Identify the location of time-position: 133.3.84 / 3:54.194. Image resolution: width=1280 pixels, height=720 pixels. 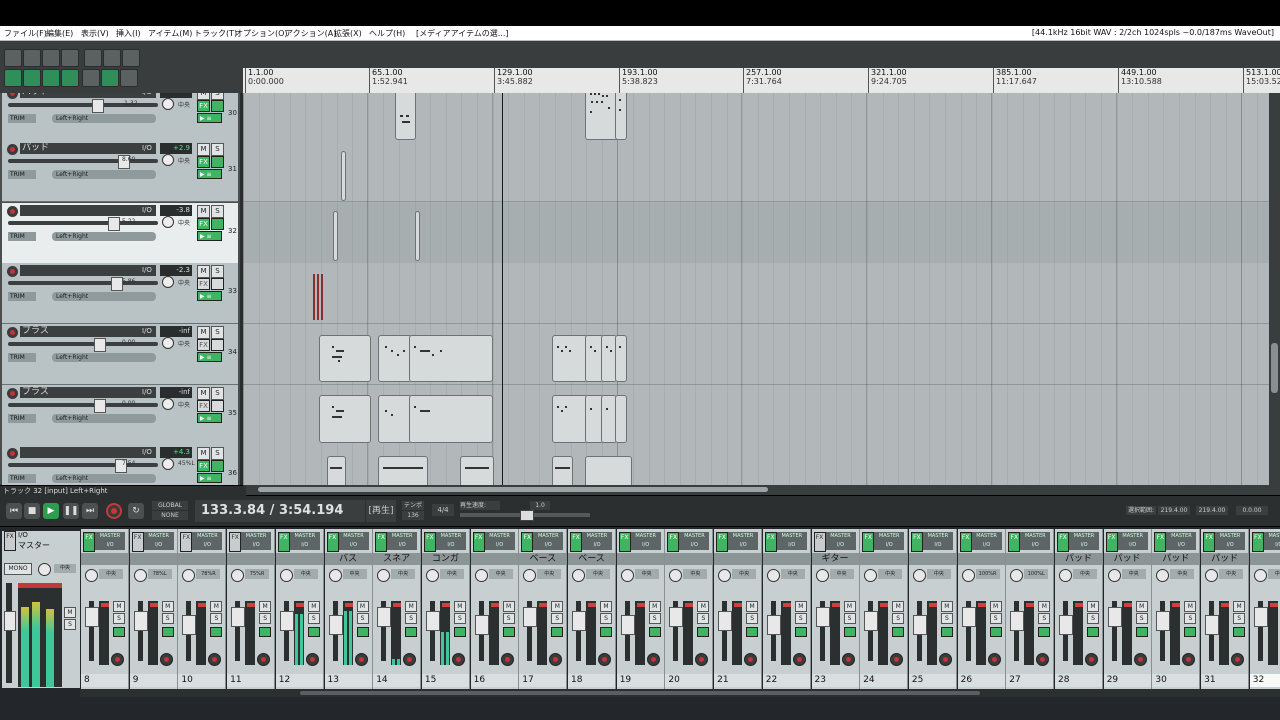
(280, 511).